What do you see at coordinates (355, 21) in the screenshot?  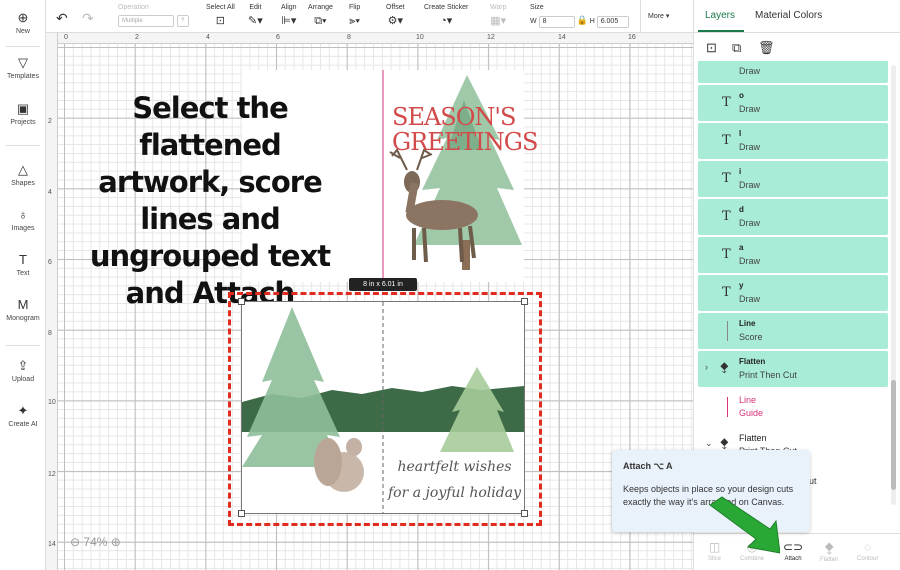 I see `flip-icon: ⫸▾` at bounding box center [355, 21].